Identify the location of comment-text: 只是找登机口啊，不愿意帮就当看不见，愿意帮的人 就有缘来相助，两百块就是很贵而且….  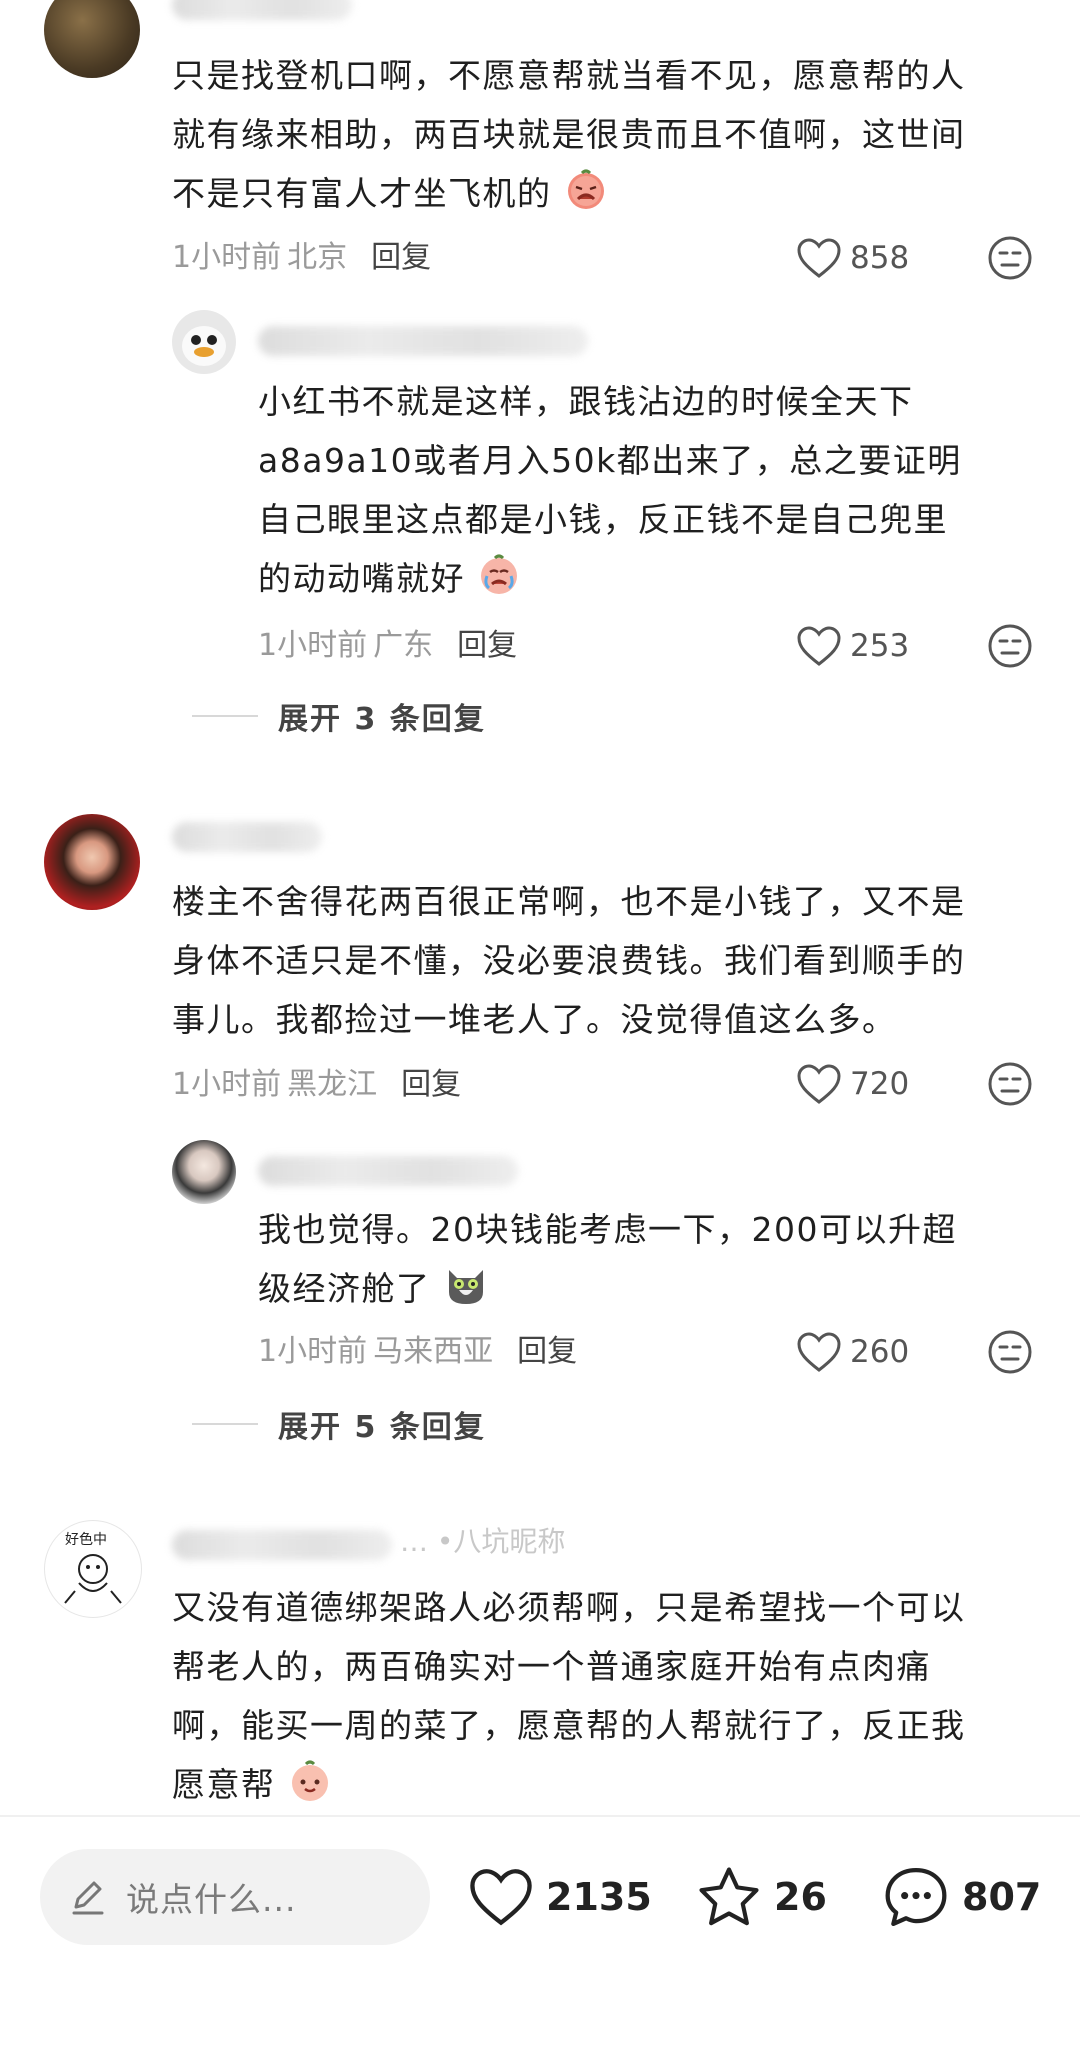
(569, 134).